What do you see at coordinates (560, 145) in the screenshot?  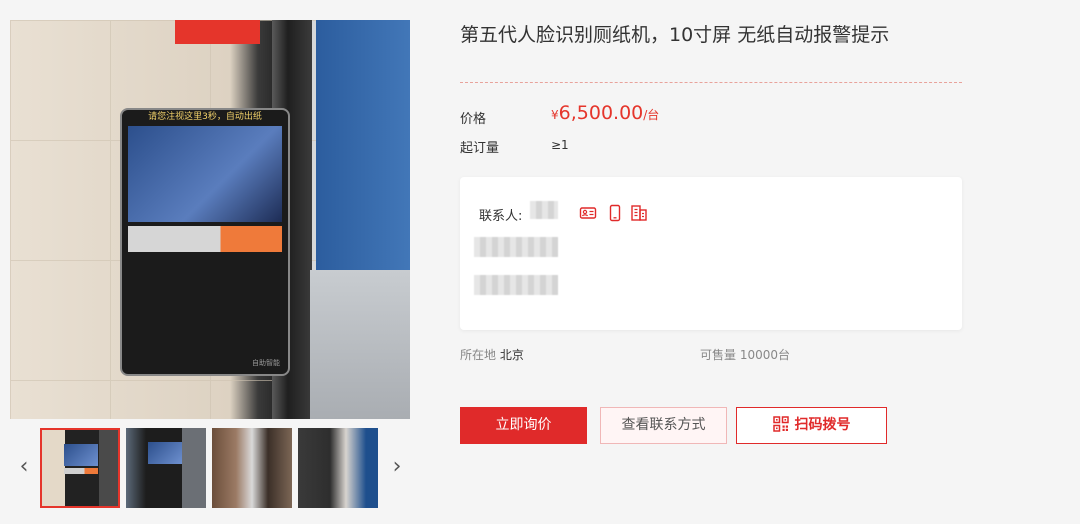 I see `moq-value: ≥1` at bounding box center [560, 145].